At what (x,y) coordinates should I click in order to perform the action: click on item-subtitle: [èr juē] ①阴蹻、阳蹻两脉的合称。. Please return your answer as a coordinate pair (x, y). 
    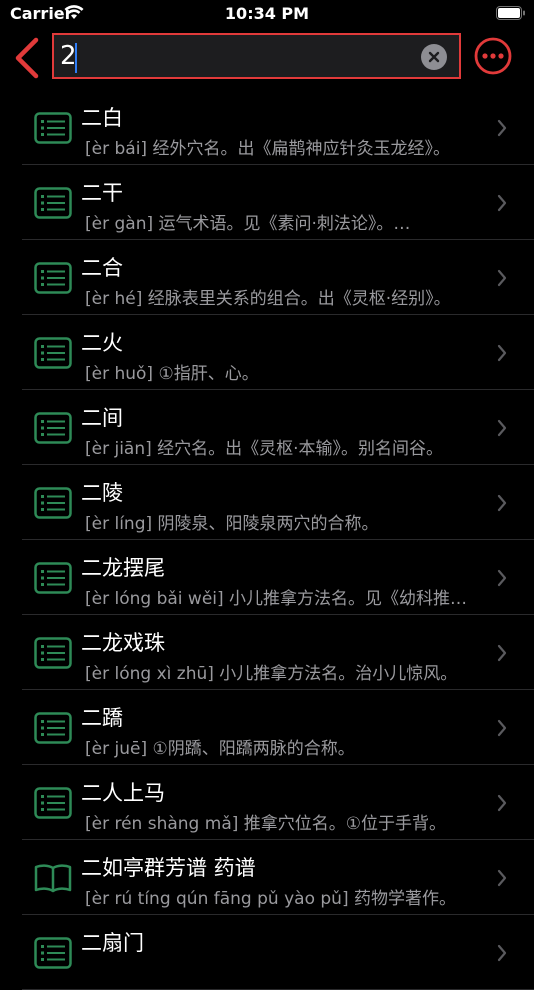
    Looking at the image, I should click on (220, 749).